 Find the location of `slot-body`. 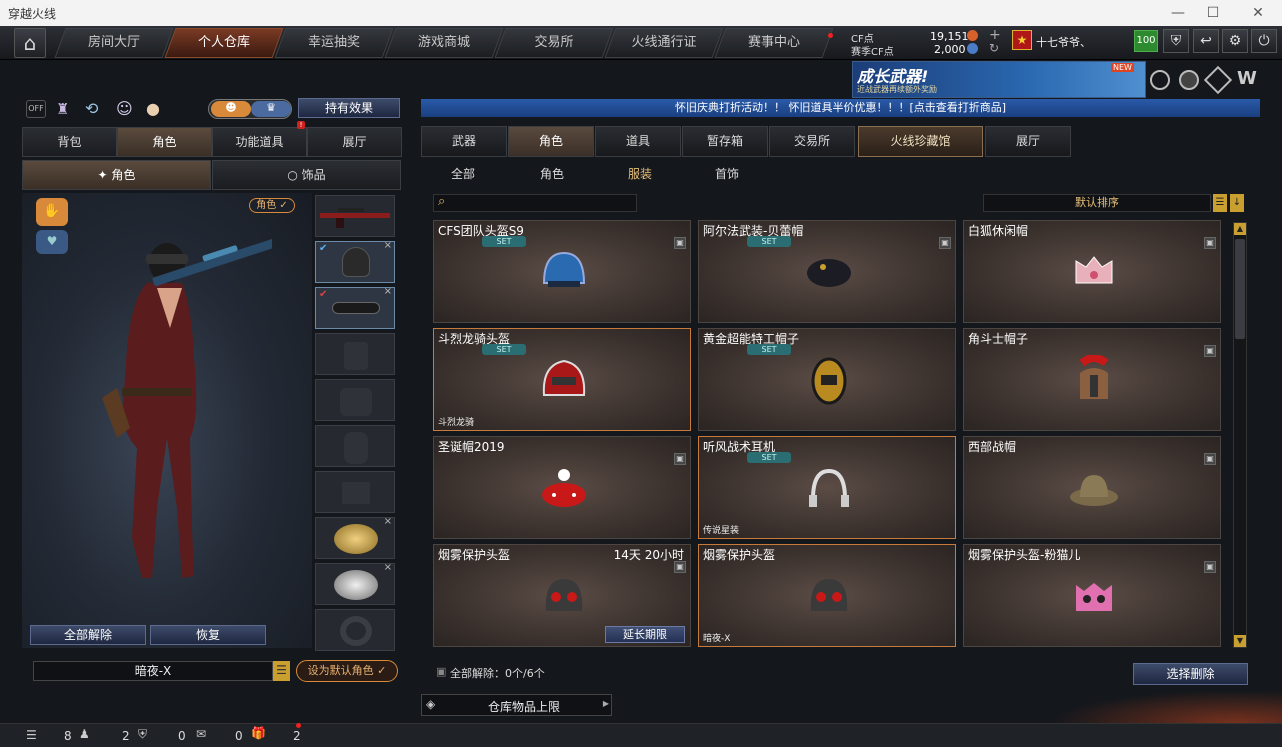

slot-body is located at coordinates (355, 446).